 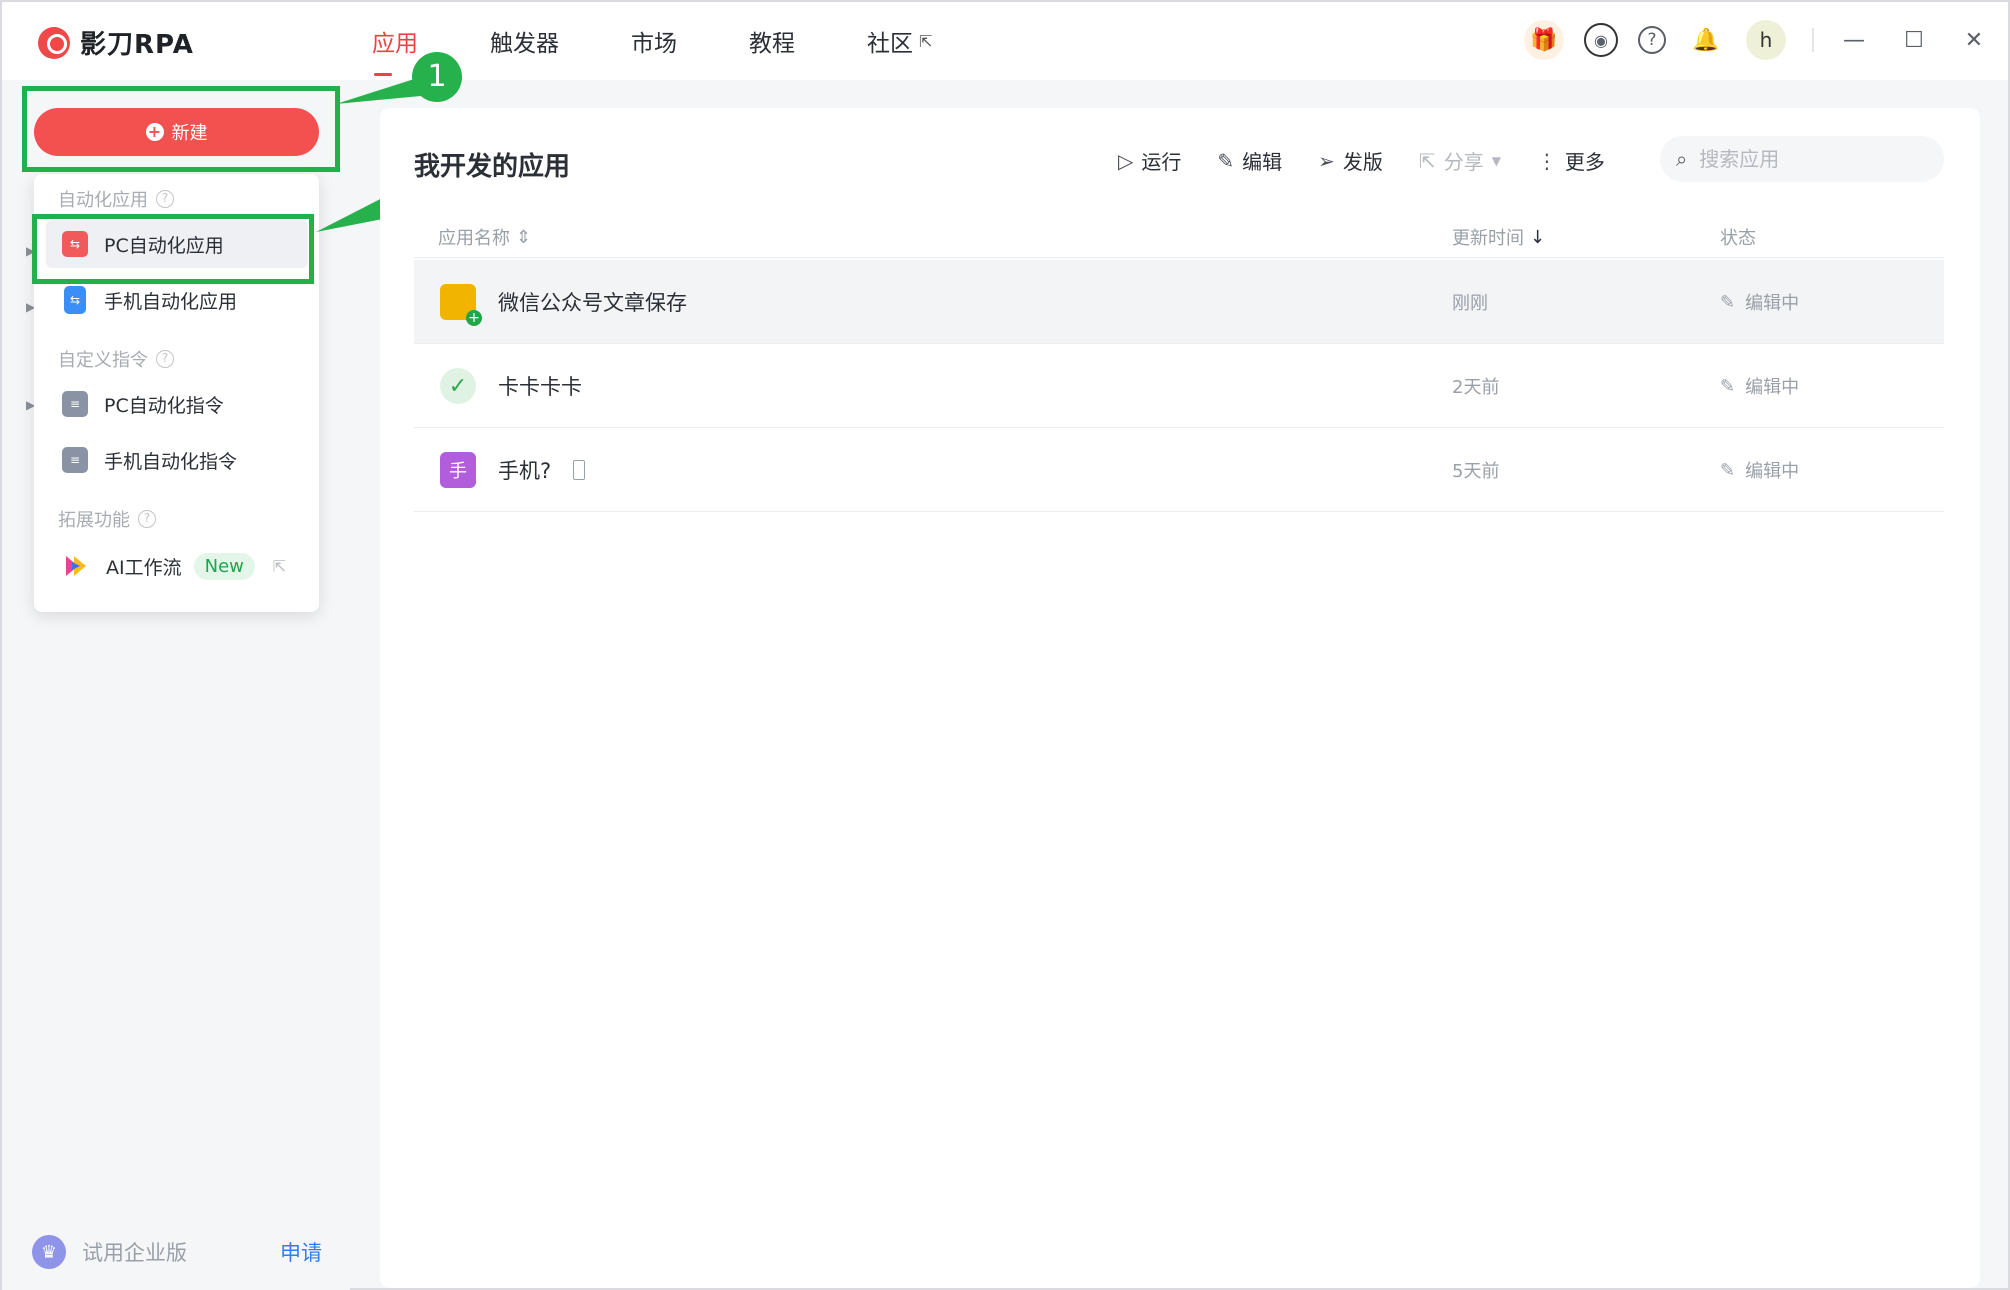 I want to click on mobile-command-icon: ≡, so click(x=75, y=460).